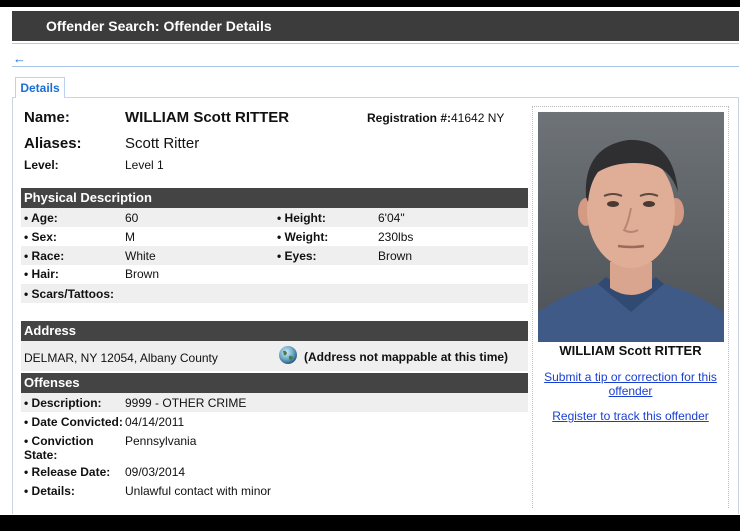 This screenshot has height=531, width=740. Describe the element at coordinates (198, 491) in the screenshot. I see `details-value: Unlawful contact with minor` at that location.